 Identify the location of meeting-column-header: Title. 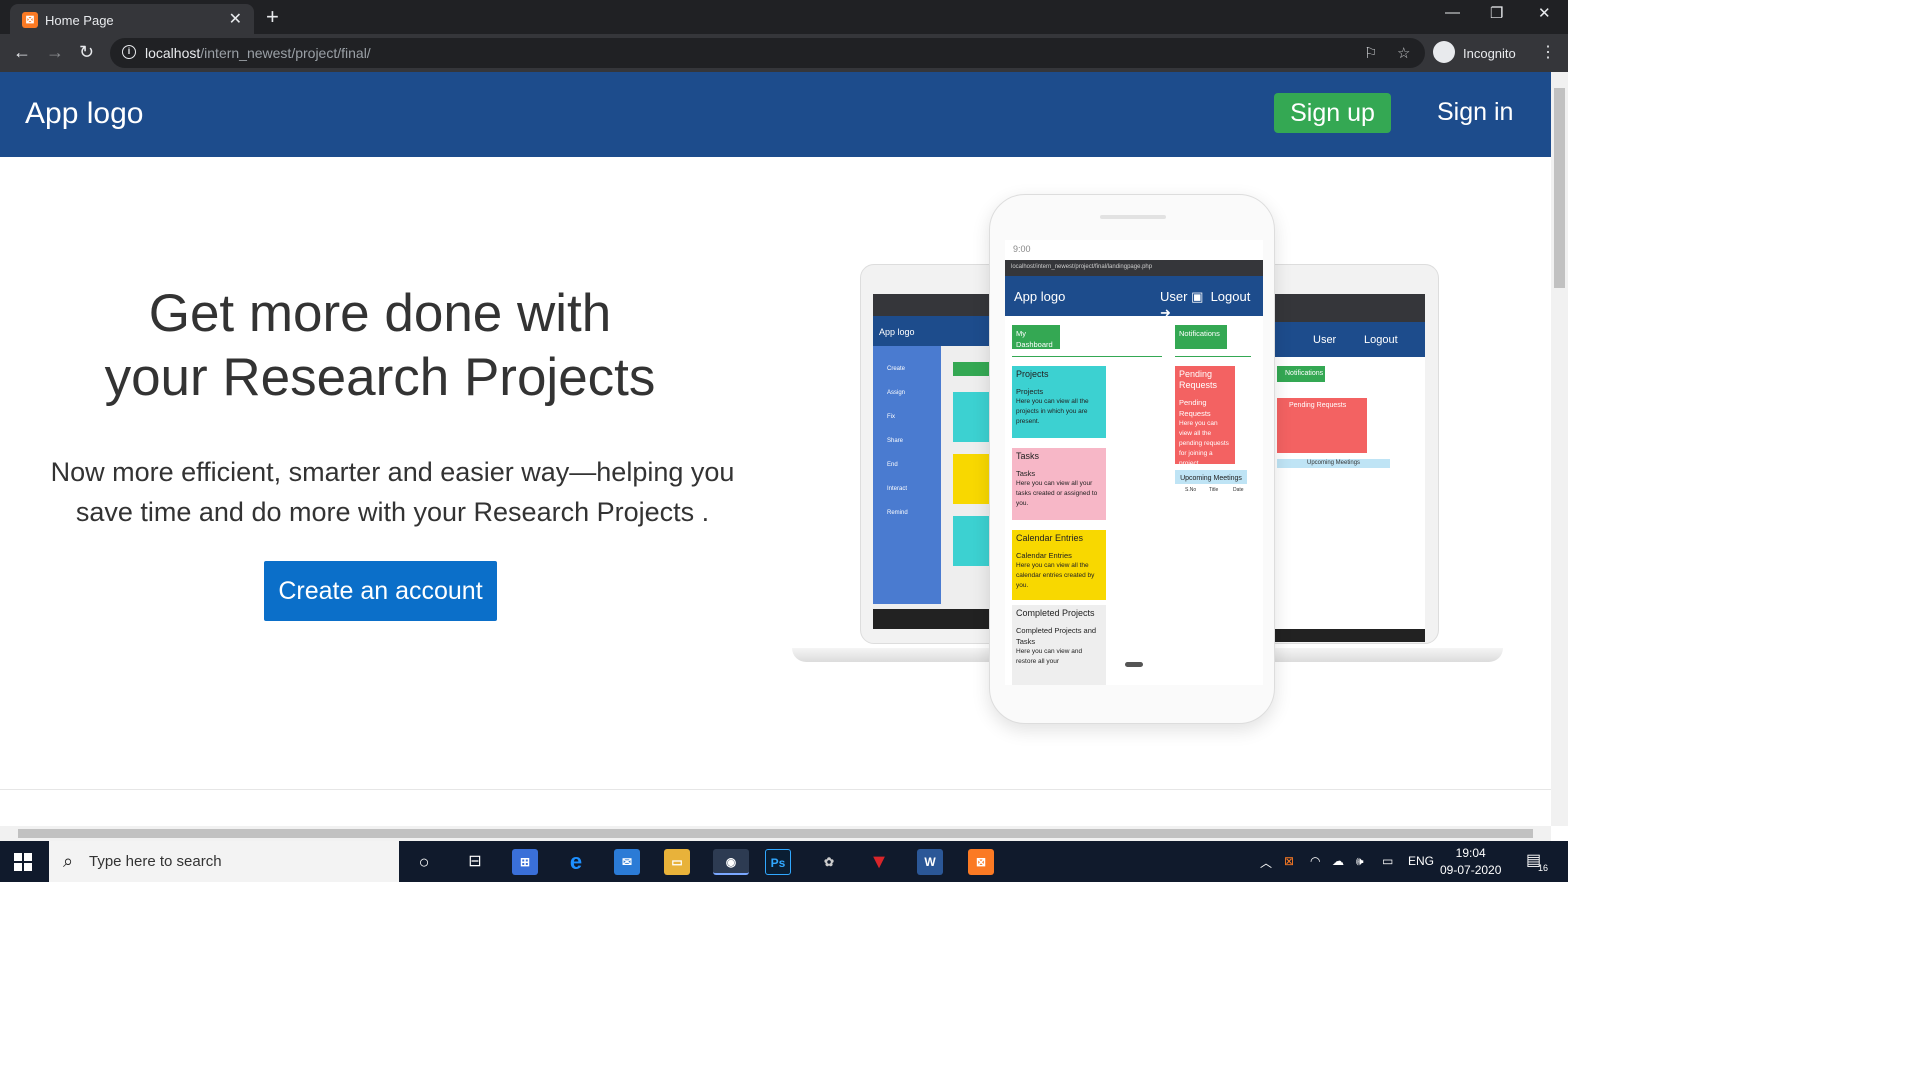
(1214, 490).